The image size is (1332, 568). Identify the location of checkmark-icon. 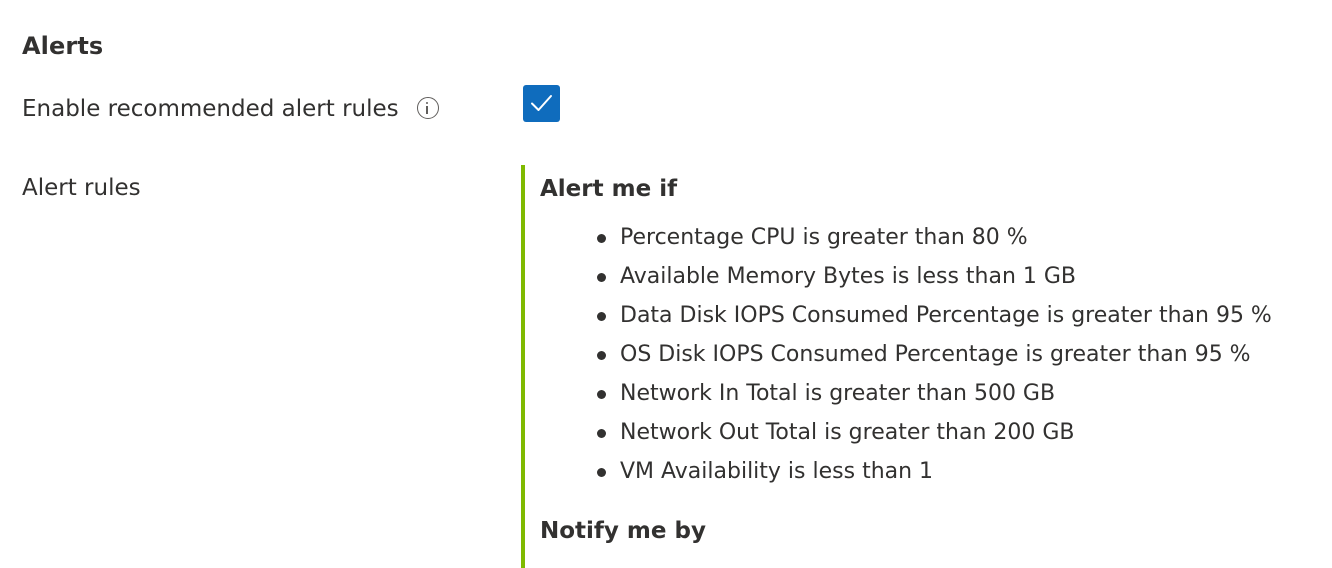
(541, 103).